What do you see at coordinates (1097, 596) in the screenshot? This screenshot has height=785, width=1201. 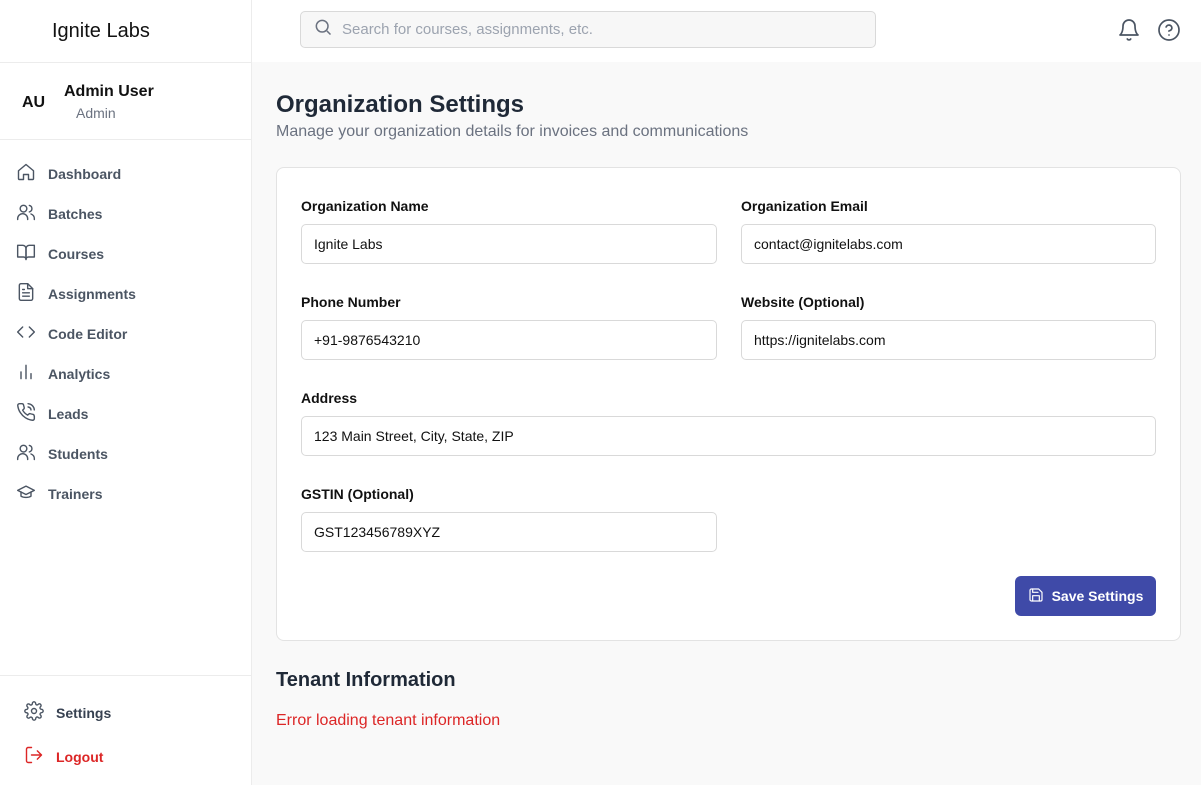 I see `save-settings-label: Save Settings` at bounding box center [1097, 596].